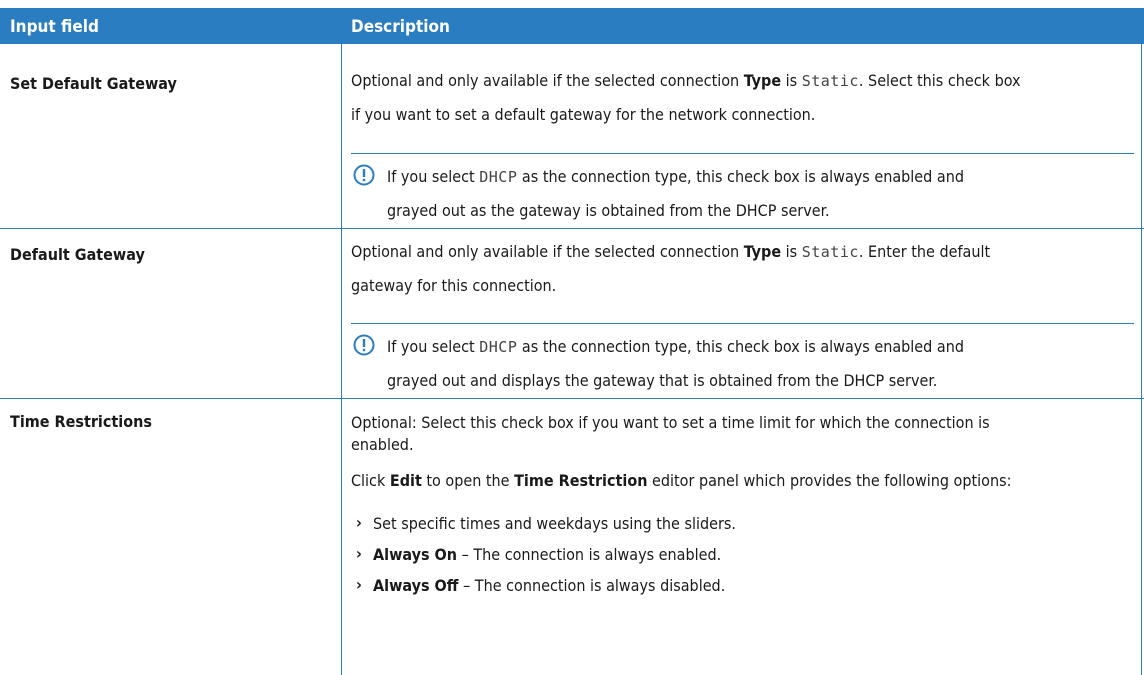 The height and width of the screenshot is (675, 1144). What do you see at coordinates (341, 359) in the screenshot?
I see `column-divider` at bounding box center [341, 359].